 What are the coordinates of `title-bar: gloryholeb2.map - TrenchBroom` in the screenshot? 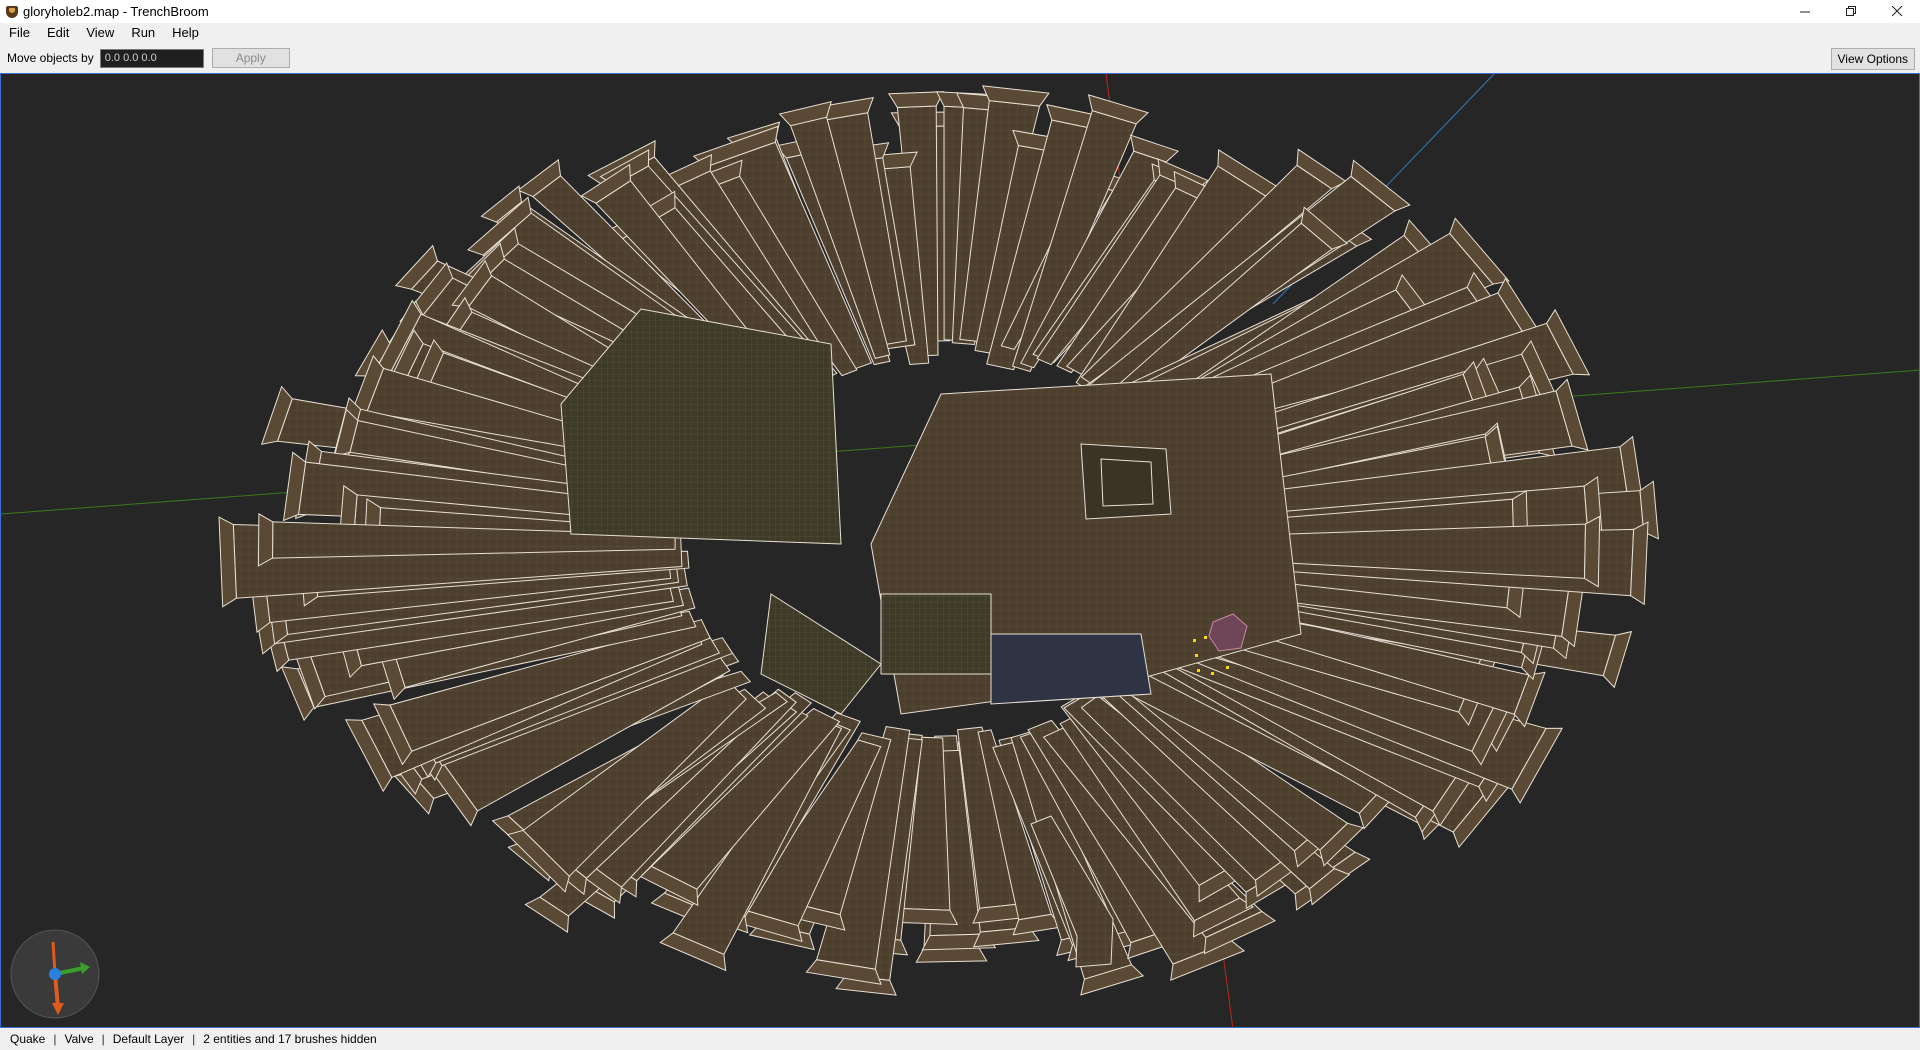 It's located at (960, 11).